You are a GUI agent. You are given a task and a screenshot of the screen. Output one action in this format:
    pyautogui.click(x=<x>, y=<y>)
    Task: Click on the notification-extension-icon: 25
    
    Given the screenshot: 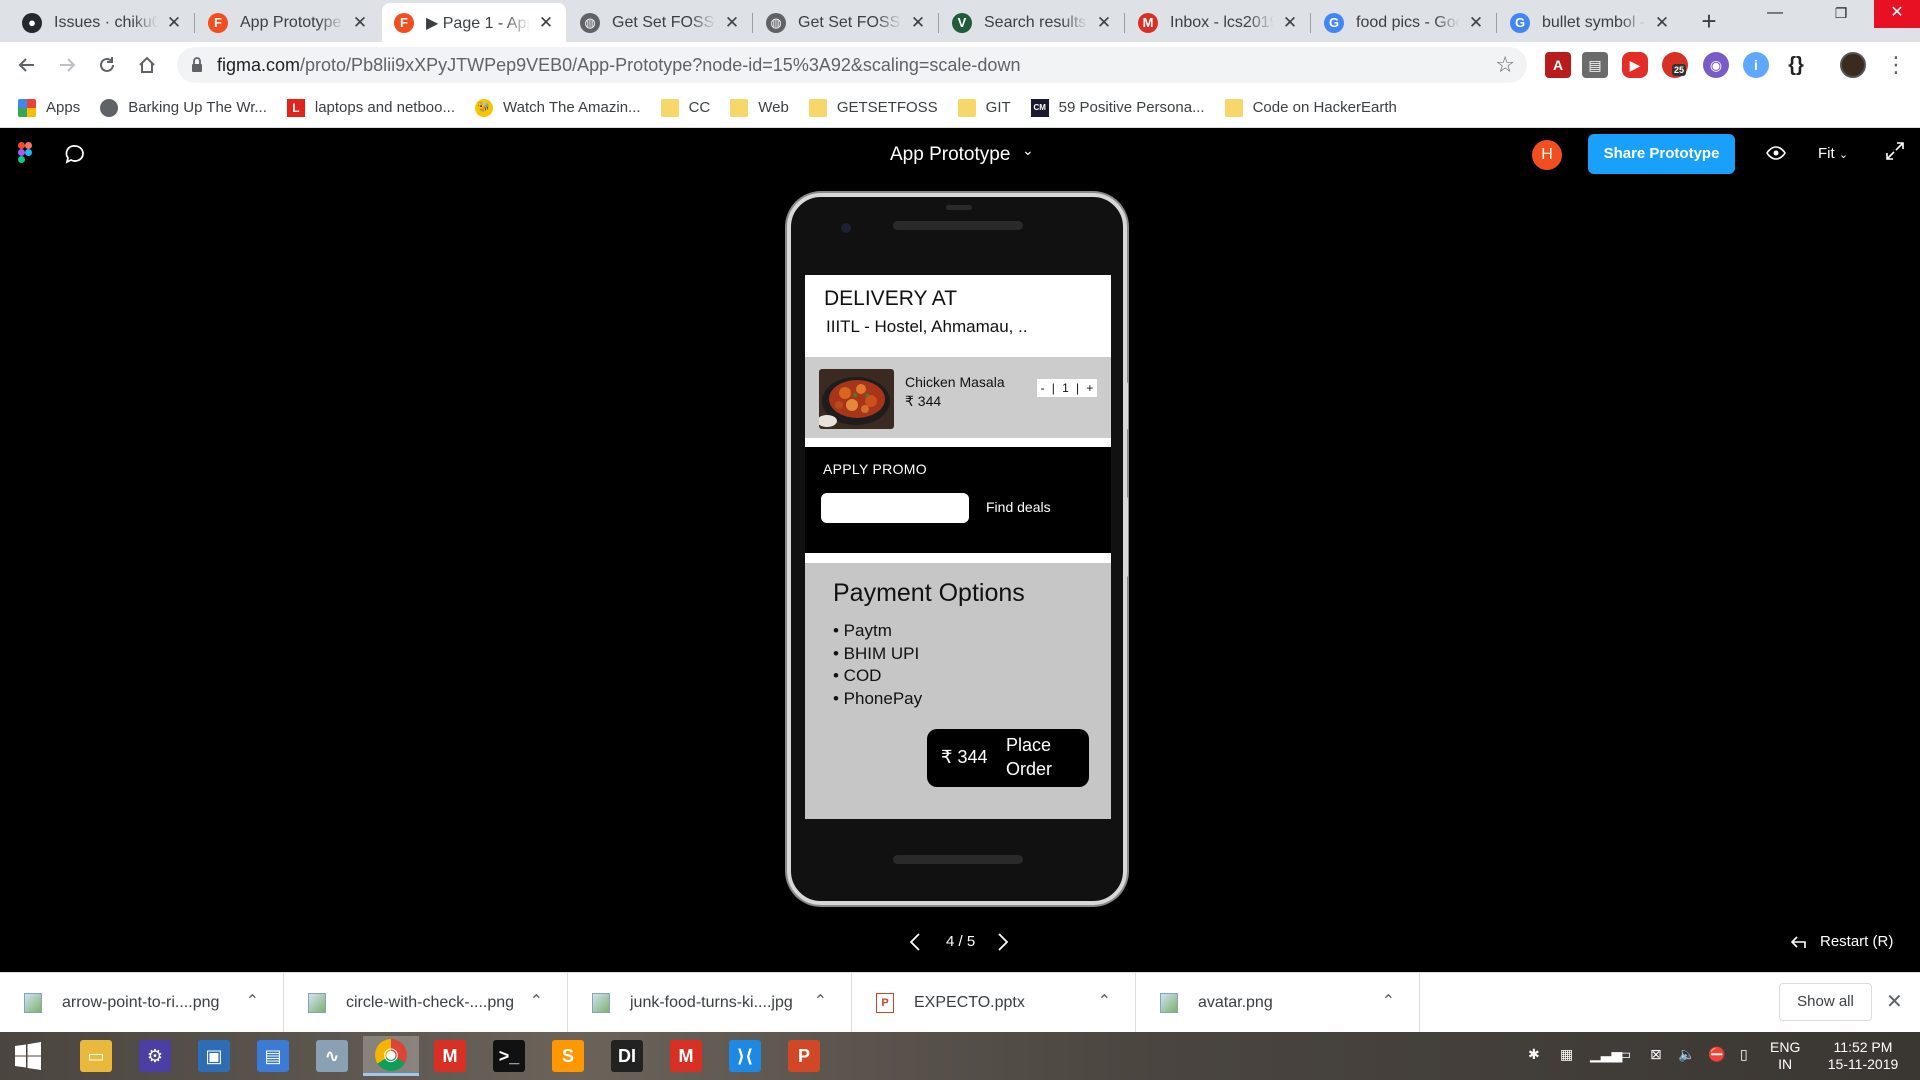 What is the action you would take?
    pyautogui.click(x=1675, y=65)
    